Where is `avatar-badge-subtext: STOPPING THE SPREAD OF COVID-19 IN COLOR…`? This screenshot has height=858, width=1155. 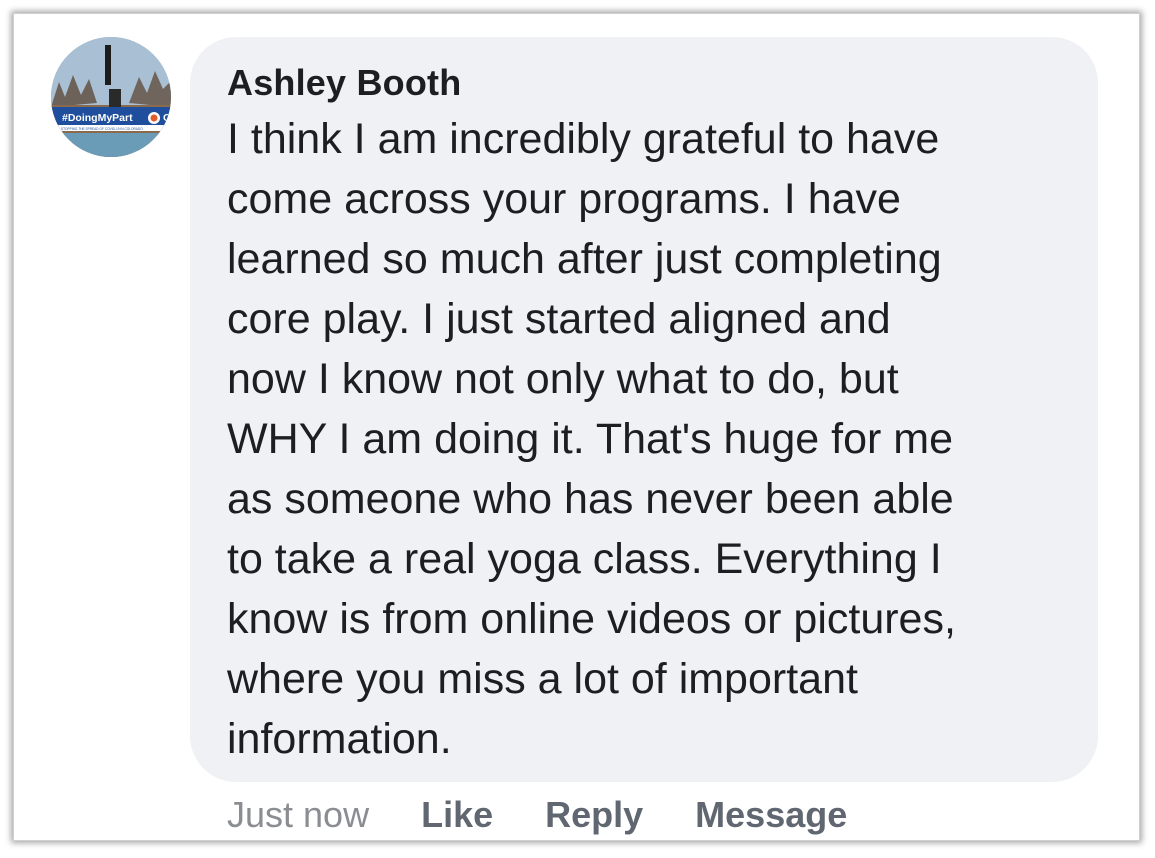
avatar-badge-subtext: STOPPING THE SPREAD OF COVID-19 IN COLOR… is located at coordinates (102, 129).